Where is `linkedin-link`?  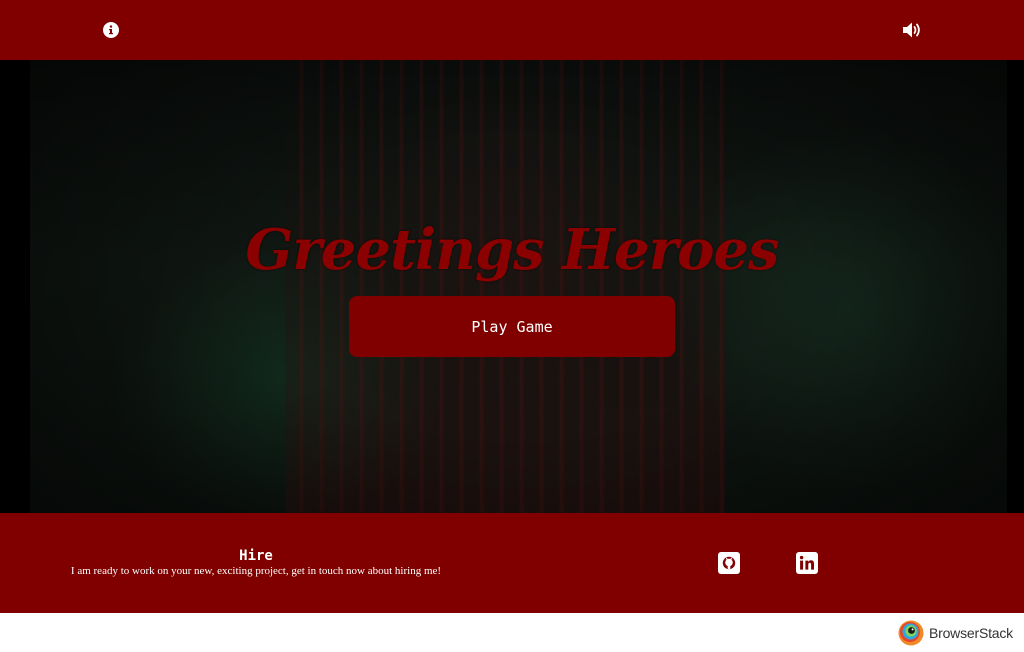
linkedin-link is located at coordinates (807, 563).